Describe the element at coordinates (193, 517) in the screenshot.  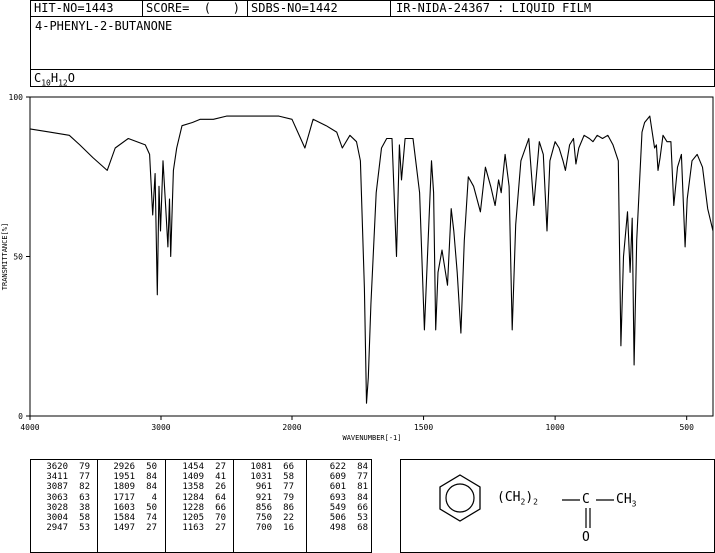
I see `peak-wavenumber: 1205` at that location.